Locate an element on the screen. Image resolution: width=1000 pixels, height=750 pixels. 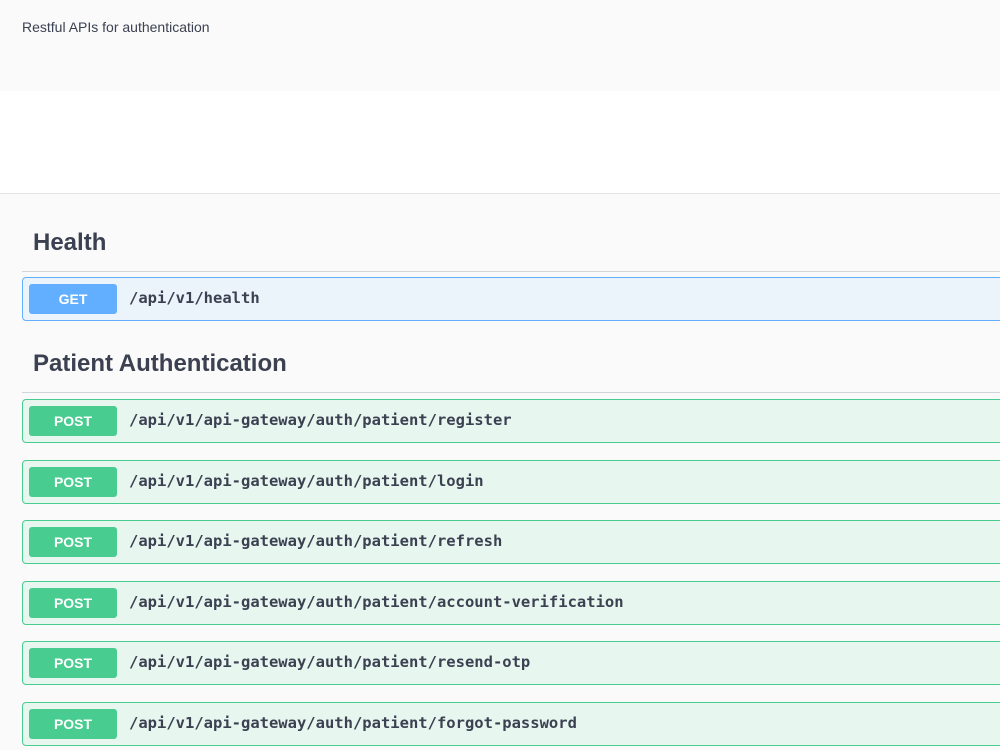
operation-path: /api/v1/health is located at coordinates (194, 298).